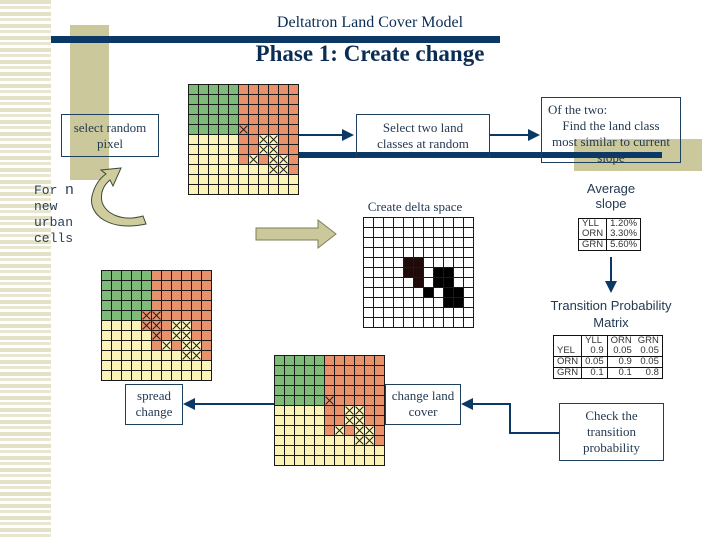  What do you see at coordinates (156, 325) in the screenshot?
I see `spread-change-grid` at bounding box center [156, 325].